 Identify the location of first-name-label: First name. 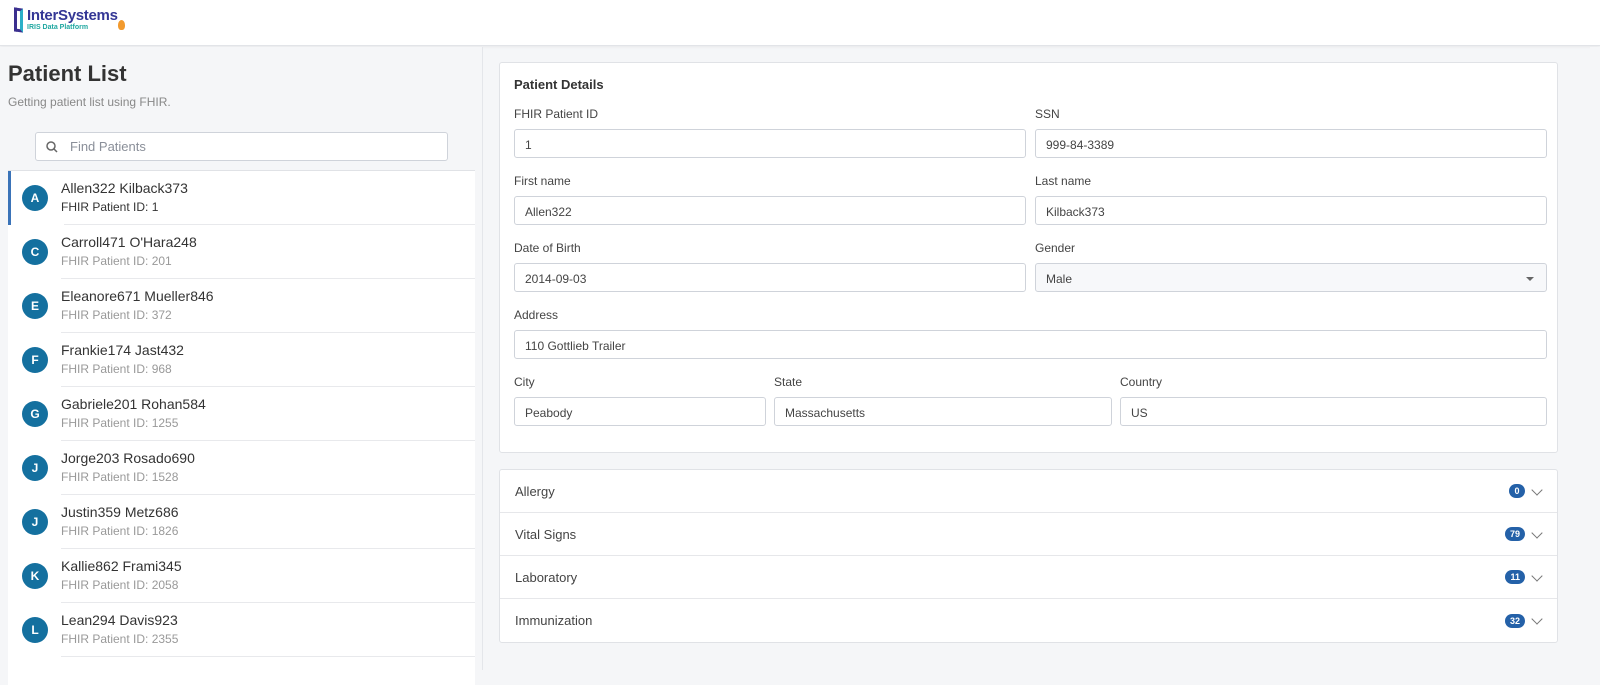
(542, 181).